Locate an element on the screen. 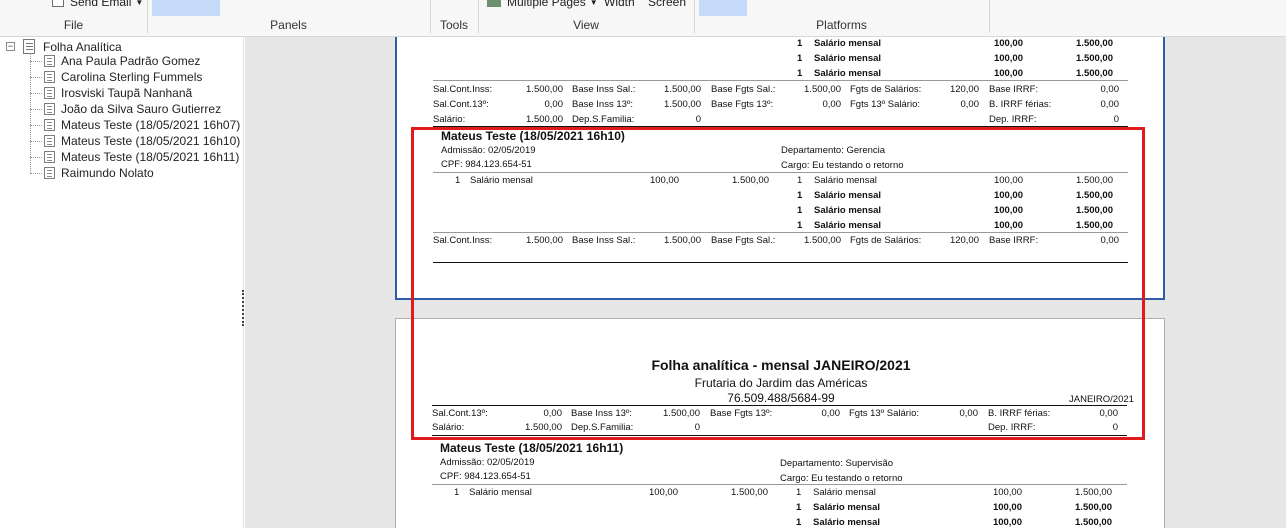  employee-department: Departamento: Supervisão is located at coordinates (837, 463).